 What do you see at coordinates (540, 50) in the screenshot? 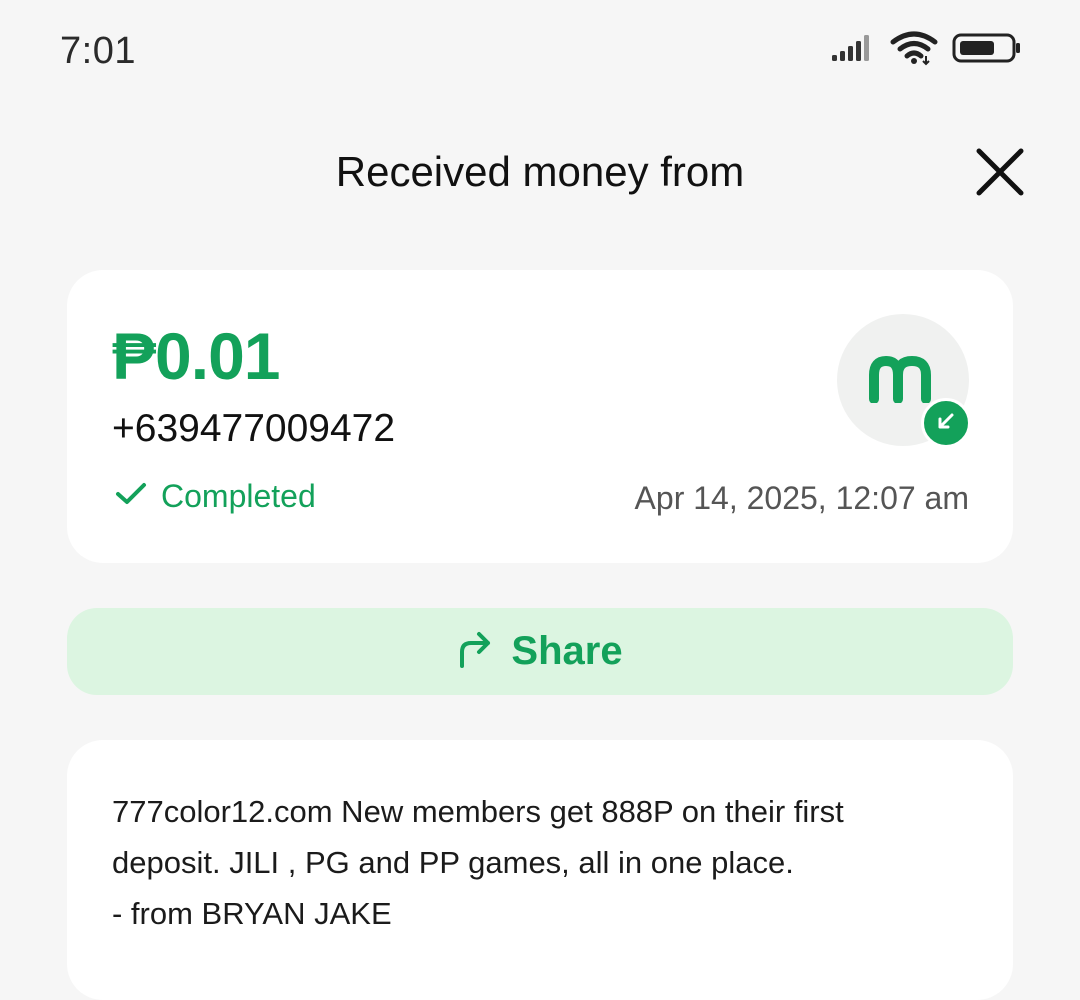
I see `status-bar: 7:01` at bounding box center [540, 50].